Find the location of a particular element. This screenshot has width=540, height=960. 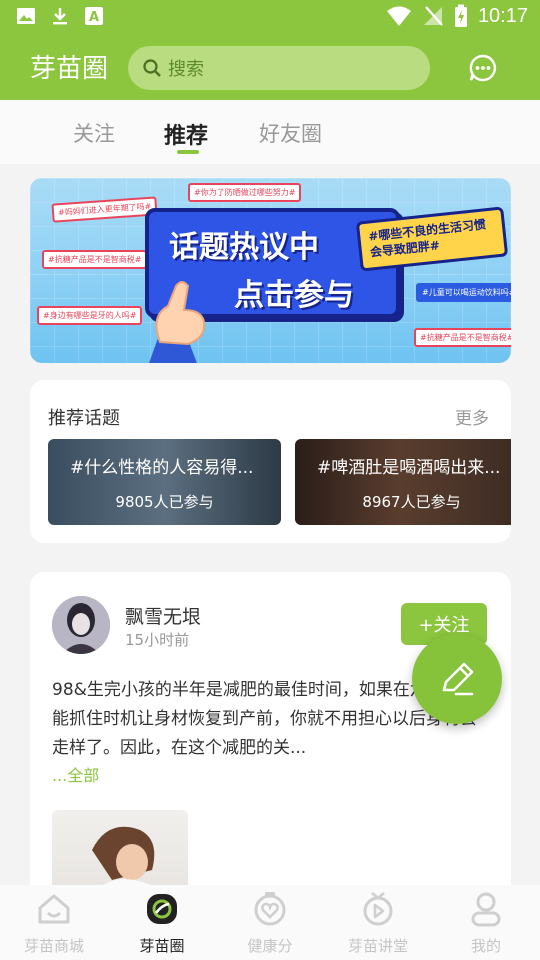

feed-tabs: 关注 推荐 好友圈 is located at coordinates (270, 132).